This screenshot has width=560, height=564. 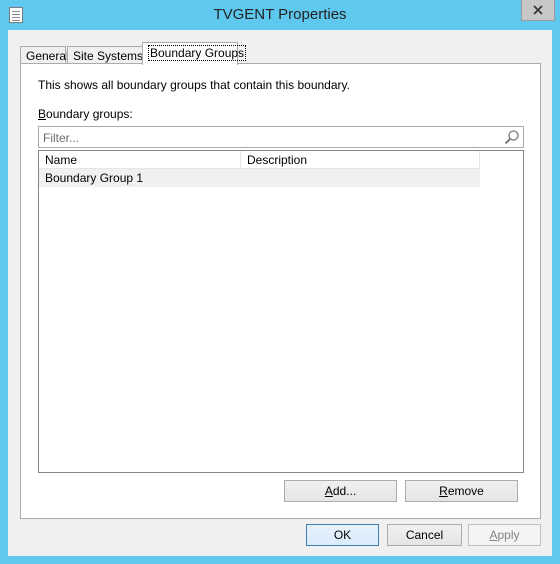 I want to click on filter-box, so click(x=281, y=137).